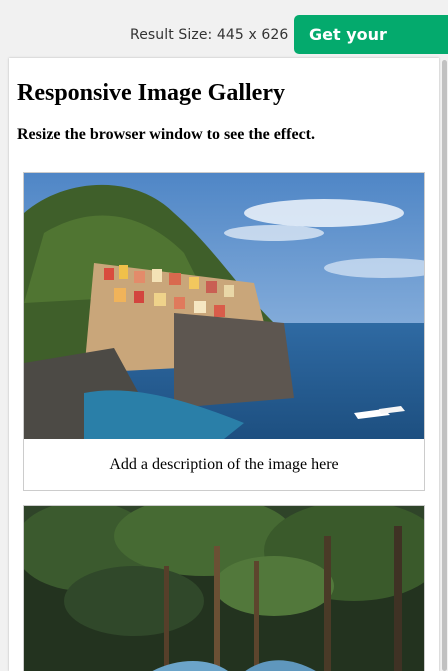 This screenshot has width=448, height=671. I want to click on result-size-label: Result Size: 445 x 626, so click(209, 35).